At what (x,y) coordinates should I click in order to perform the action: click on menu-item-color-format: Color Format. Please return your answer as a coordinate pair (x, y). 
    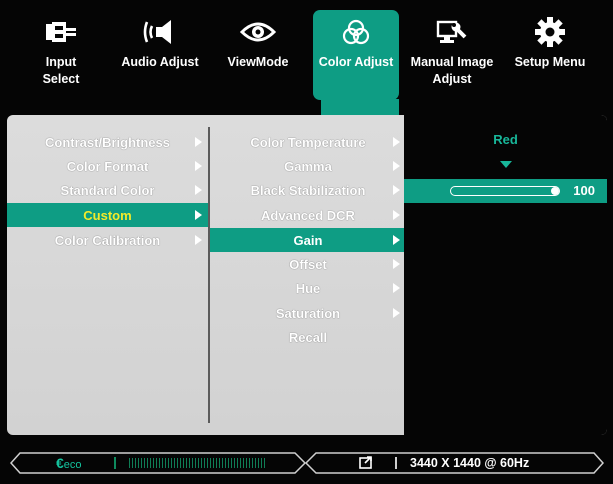
    Looking at the image, I should click on (107, 166).